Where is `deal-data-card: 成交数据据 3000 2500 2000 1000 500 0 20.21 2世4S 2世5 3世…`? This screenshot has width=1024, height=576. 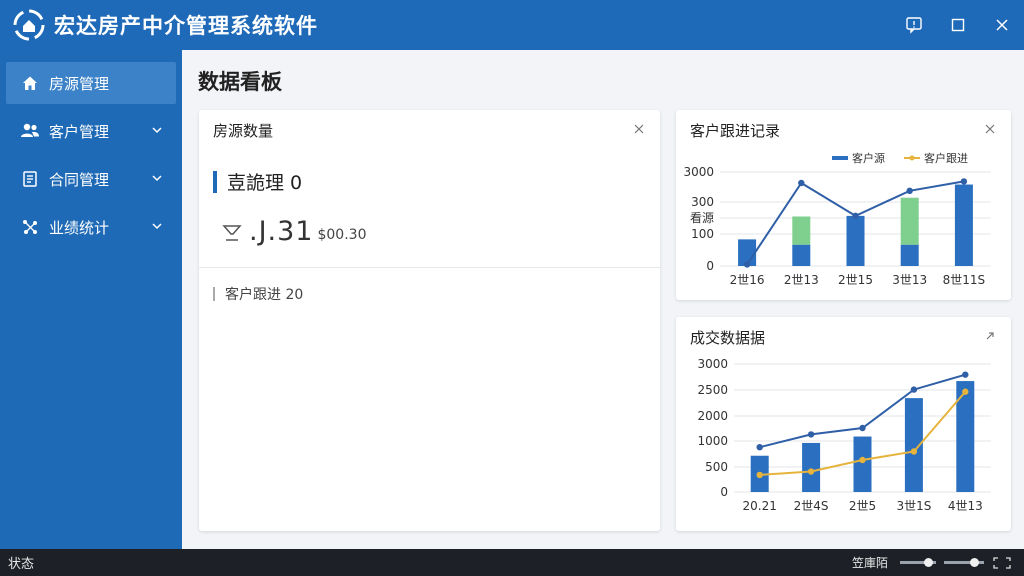
deal-data-card: 成交数据据 3000 2500 2000 1000 500 0 20.21 2世4S 2世5 3世… is located at coordinates (843, 424).